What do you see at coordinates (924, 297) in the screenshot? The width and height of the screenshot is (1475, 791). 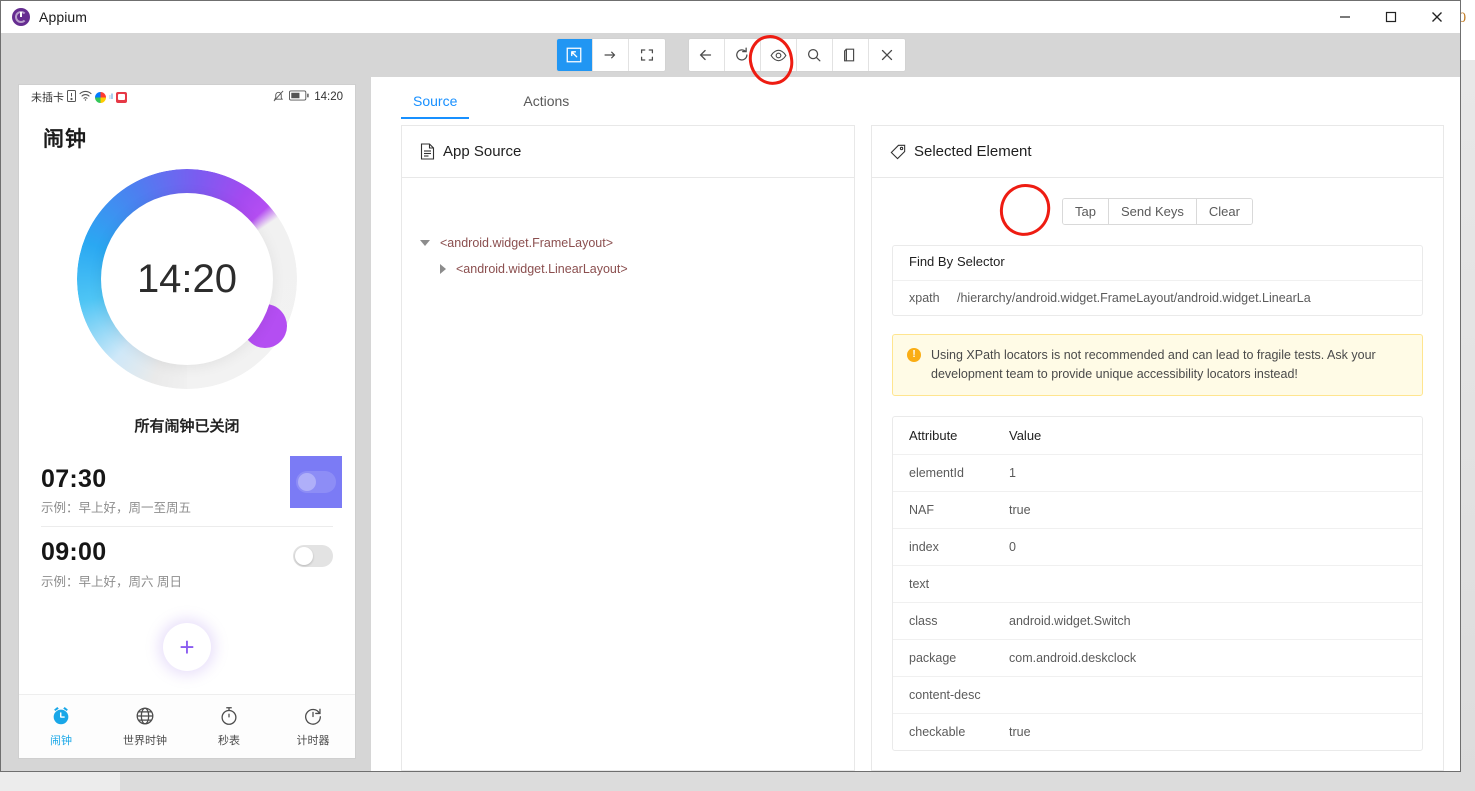 I see `selector-find-by: xpath` at bounding box center [924, 297].